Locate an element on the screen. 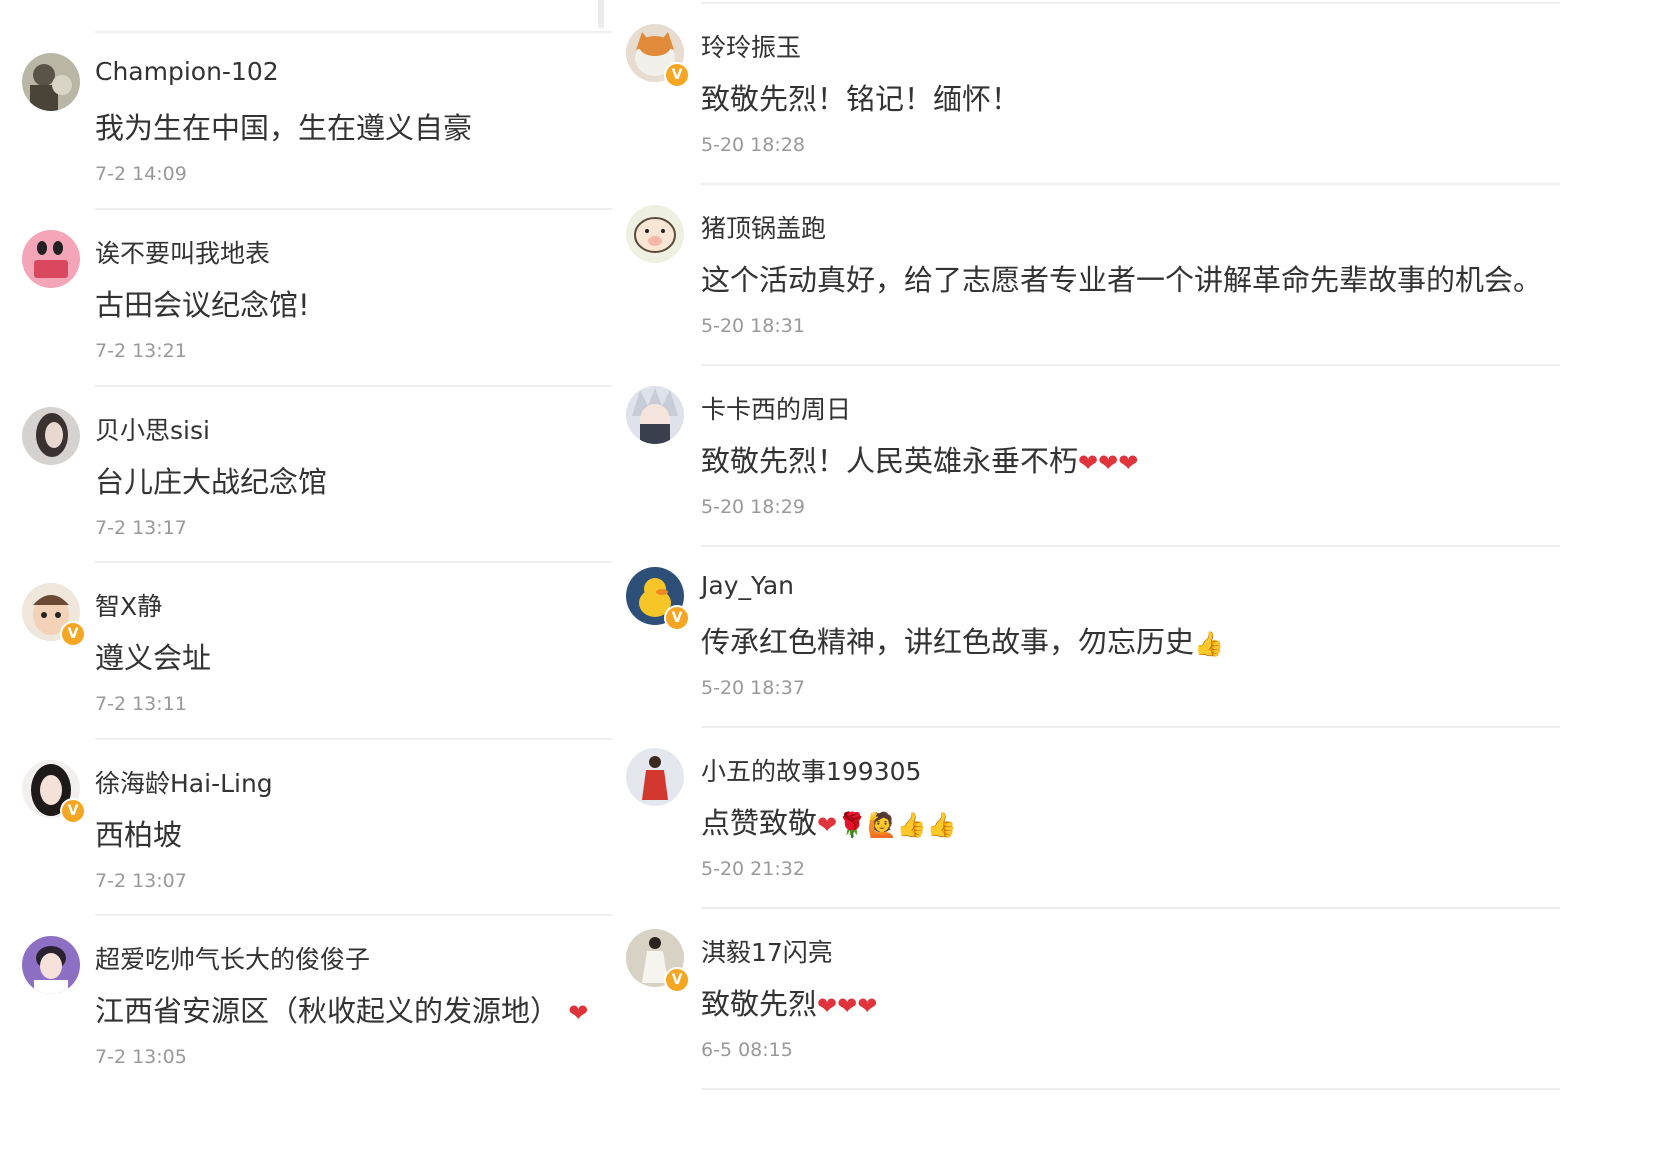 This screenshot has height=1176, width=1678. comment-text: 台儿庄大战纪念馆 is located at coordinates (211, 482).